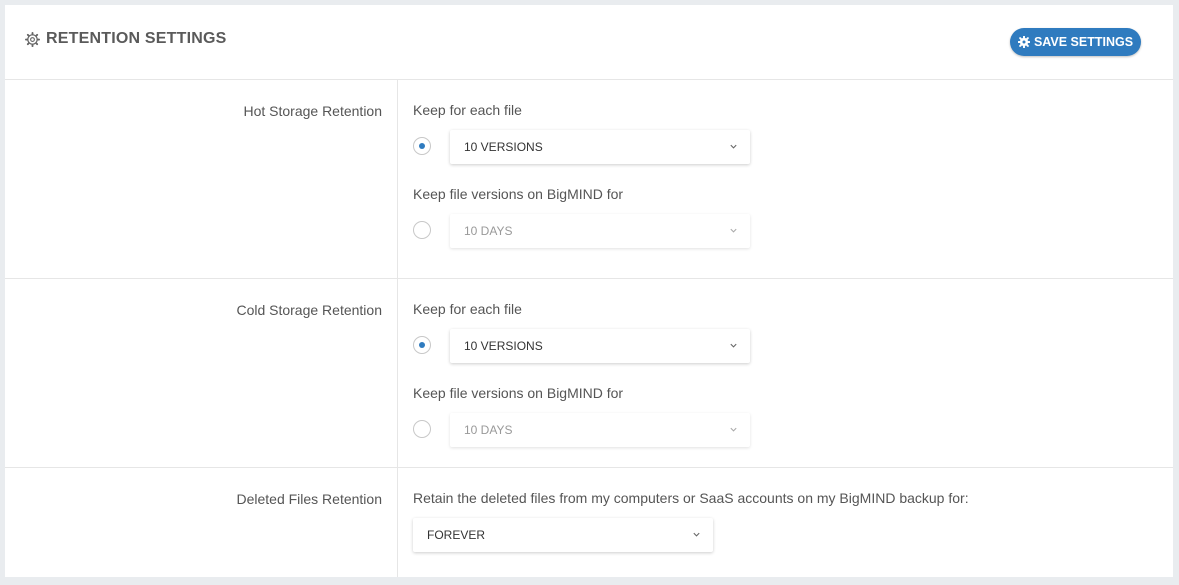 The image size is (1179, 585). What do you see at coordinates (309, 499) in the screenshot?
I see `deleted-files-label: Deleted Files Retention` at bounding box center [309, 499].